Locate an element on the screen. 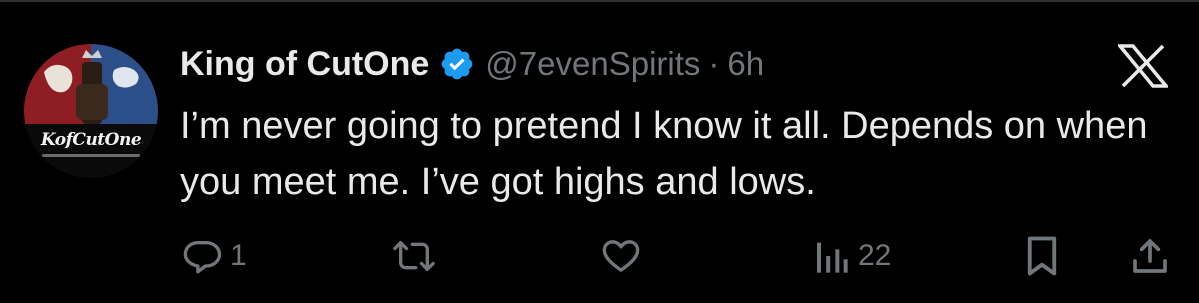 This screenshot has height=303, width=1199. verified-badge-icon is located at coordinates (457, 64).